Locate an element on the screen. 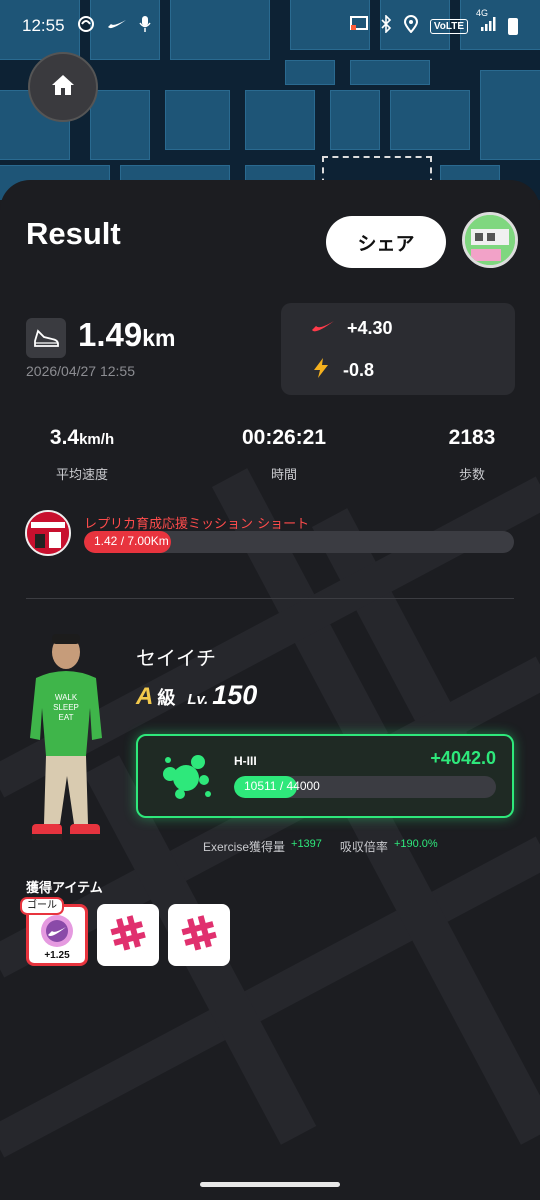 The width and height of the screenshot is (540, 1200). exercise-summary: Exercise獲得量 +1397 吸収倍率 +190.0% is located at coordinates (320, 846).